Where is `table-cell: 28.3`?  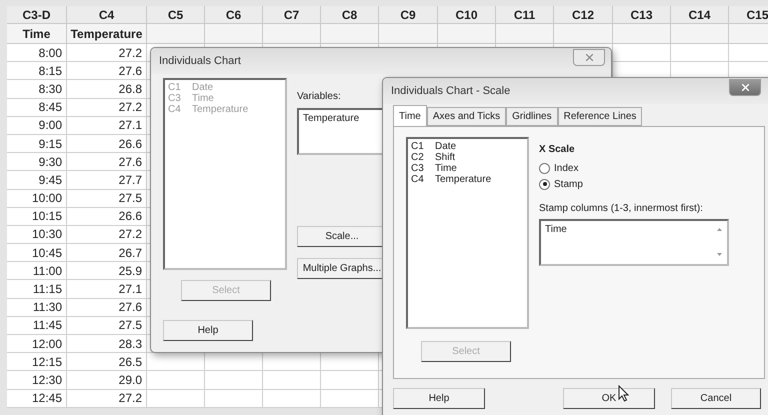 table-cell: 28.3 is located at coordinates (107, 344).